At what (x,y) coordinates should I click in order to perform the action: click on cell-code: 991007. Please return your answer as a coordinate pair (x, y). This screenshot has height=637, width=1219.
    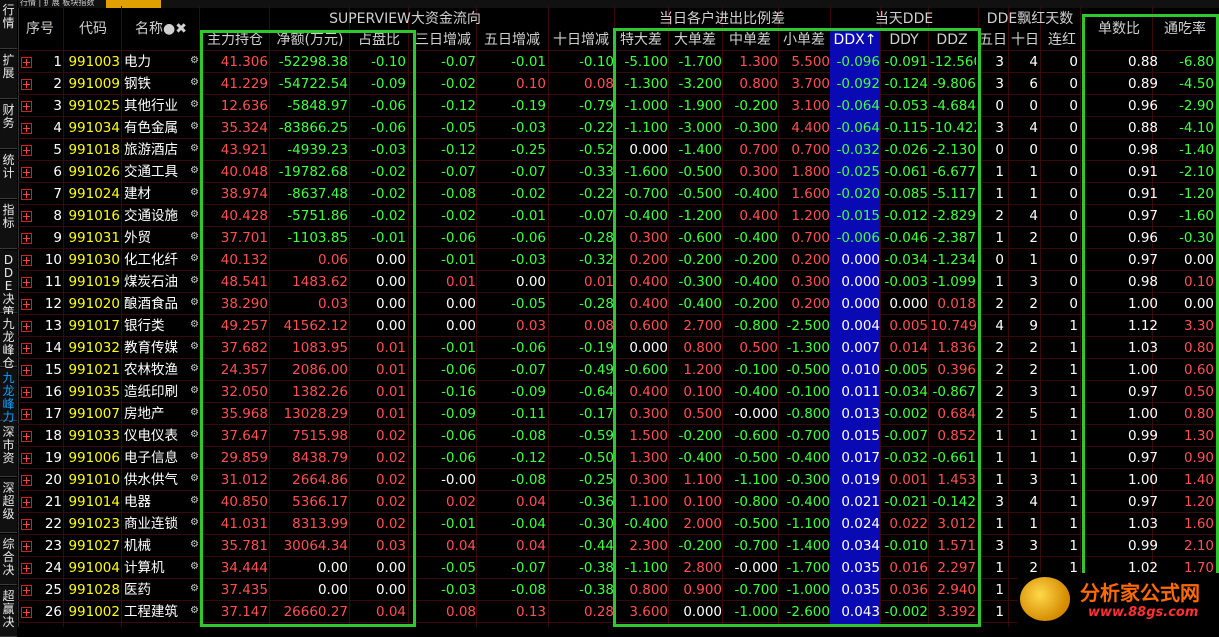
    Looking at the image, I should click on (94, 414).